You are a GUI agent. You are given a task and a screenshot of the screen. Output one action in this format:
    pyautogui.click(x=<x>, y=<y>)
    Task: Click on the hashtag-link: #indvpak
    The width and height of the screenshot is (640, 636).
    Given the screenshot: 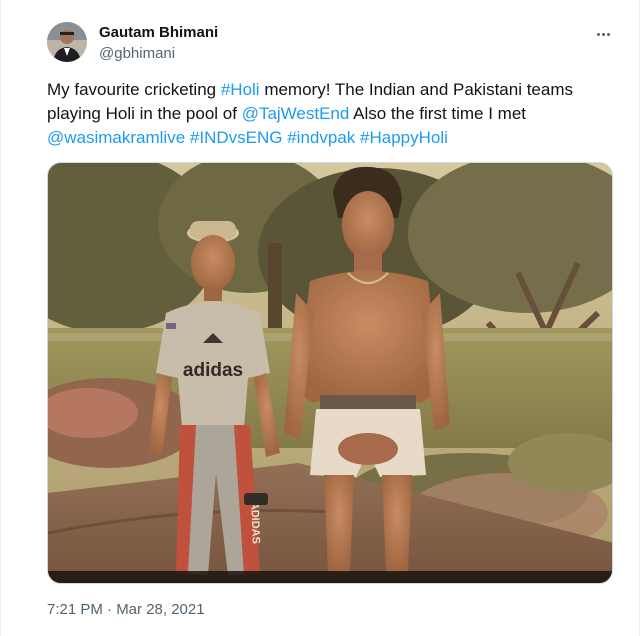 What is the action you would take?
    pyautogui.click(x=321, y=137)
    